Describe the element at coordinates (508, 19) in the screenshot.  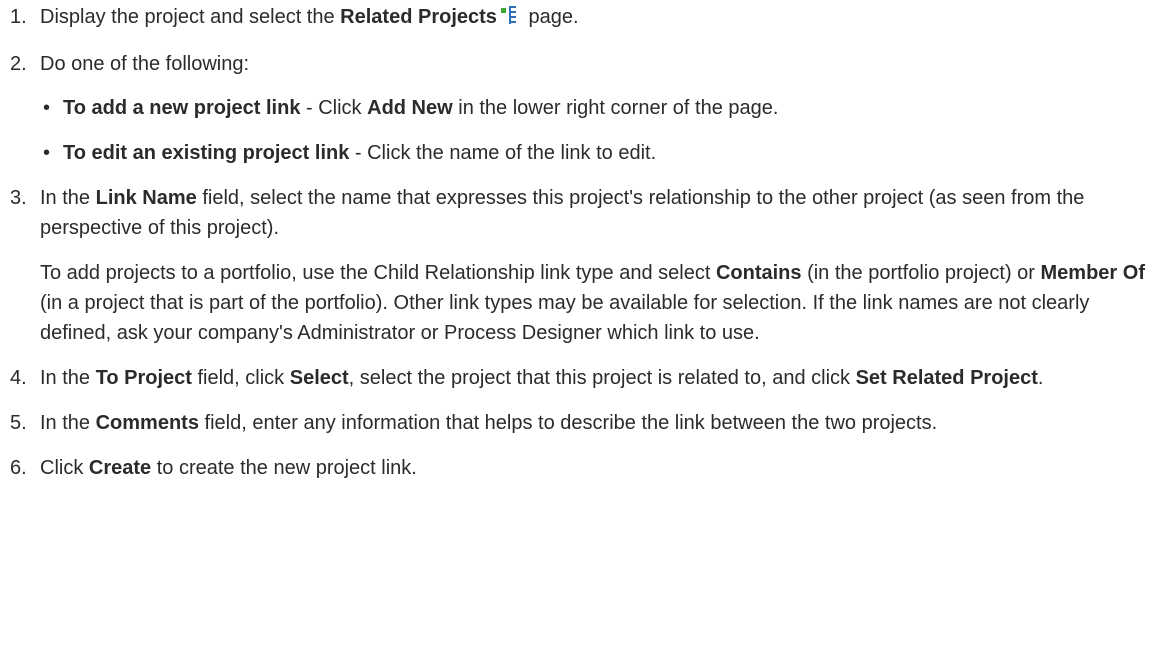
I see `related-projects-icon` at that location.